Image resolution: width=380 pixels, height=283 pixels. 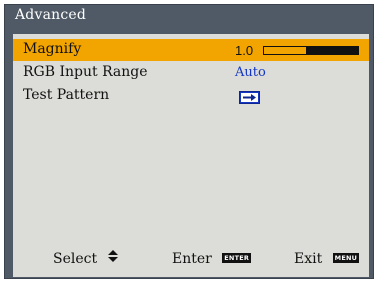 I want to click on select-hint-label: Select, so click(x=75, y=259).